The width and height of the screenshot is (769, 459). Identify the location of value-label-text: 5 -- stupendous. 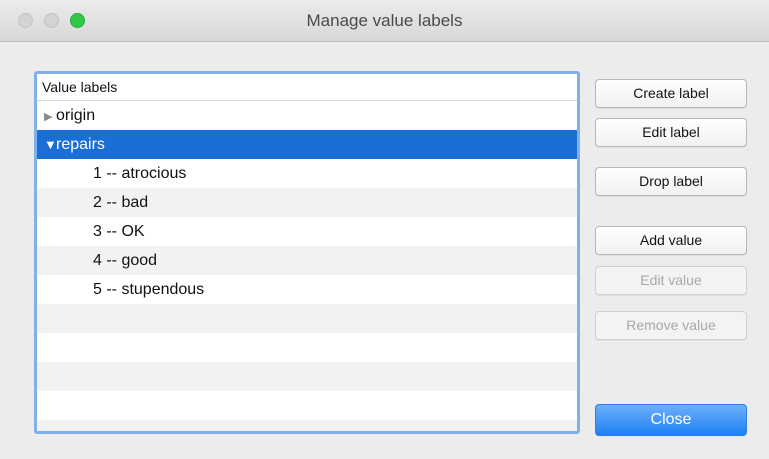
(149, 289).